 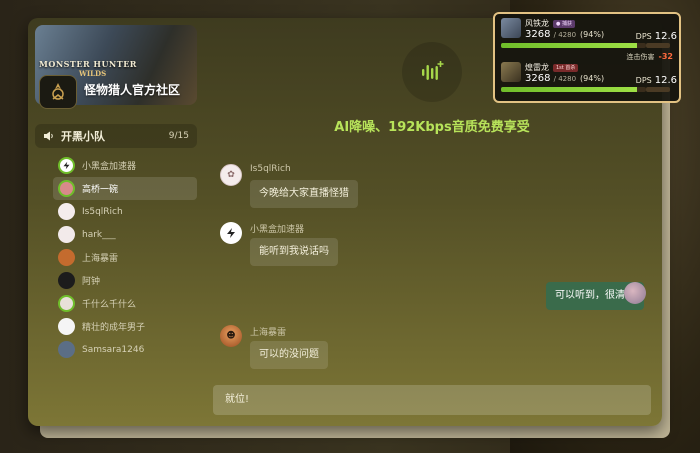 I want to click on member-item: 上海暴雷, so click(x=125, y=257).